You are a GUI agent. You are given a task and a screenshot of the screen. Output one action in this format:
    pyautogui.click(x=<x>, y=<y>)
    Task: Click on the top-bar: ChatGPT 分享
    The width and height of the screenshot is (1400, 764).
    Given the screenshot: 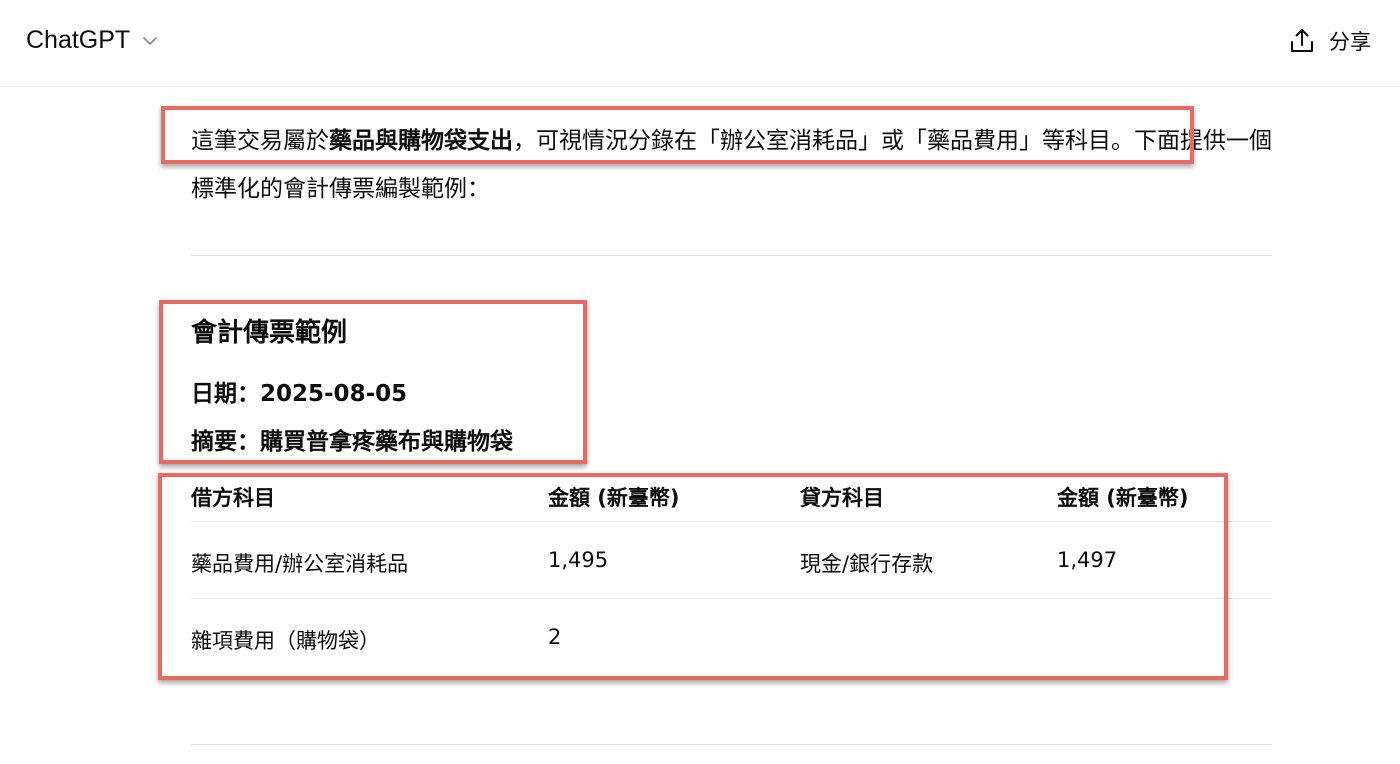 What is the action you would take?
    pyautogui.click(x=700, y=43)
    